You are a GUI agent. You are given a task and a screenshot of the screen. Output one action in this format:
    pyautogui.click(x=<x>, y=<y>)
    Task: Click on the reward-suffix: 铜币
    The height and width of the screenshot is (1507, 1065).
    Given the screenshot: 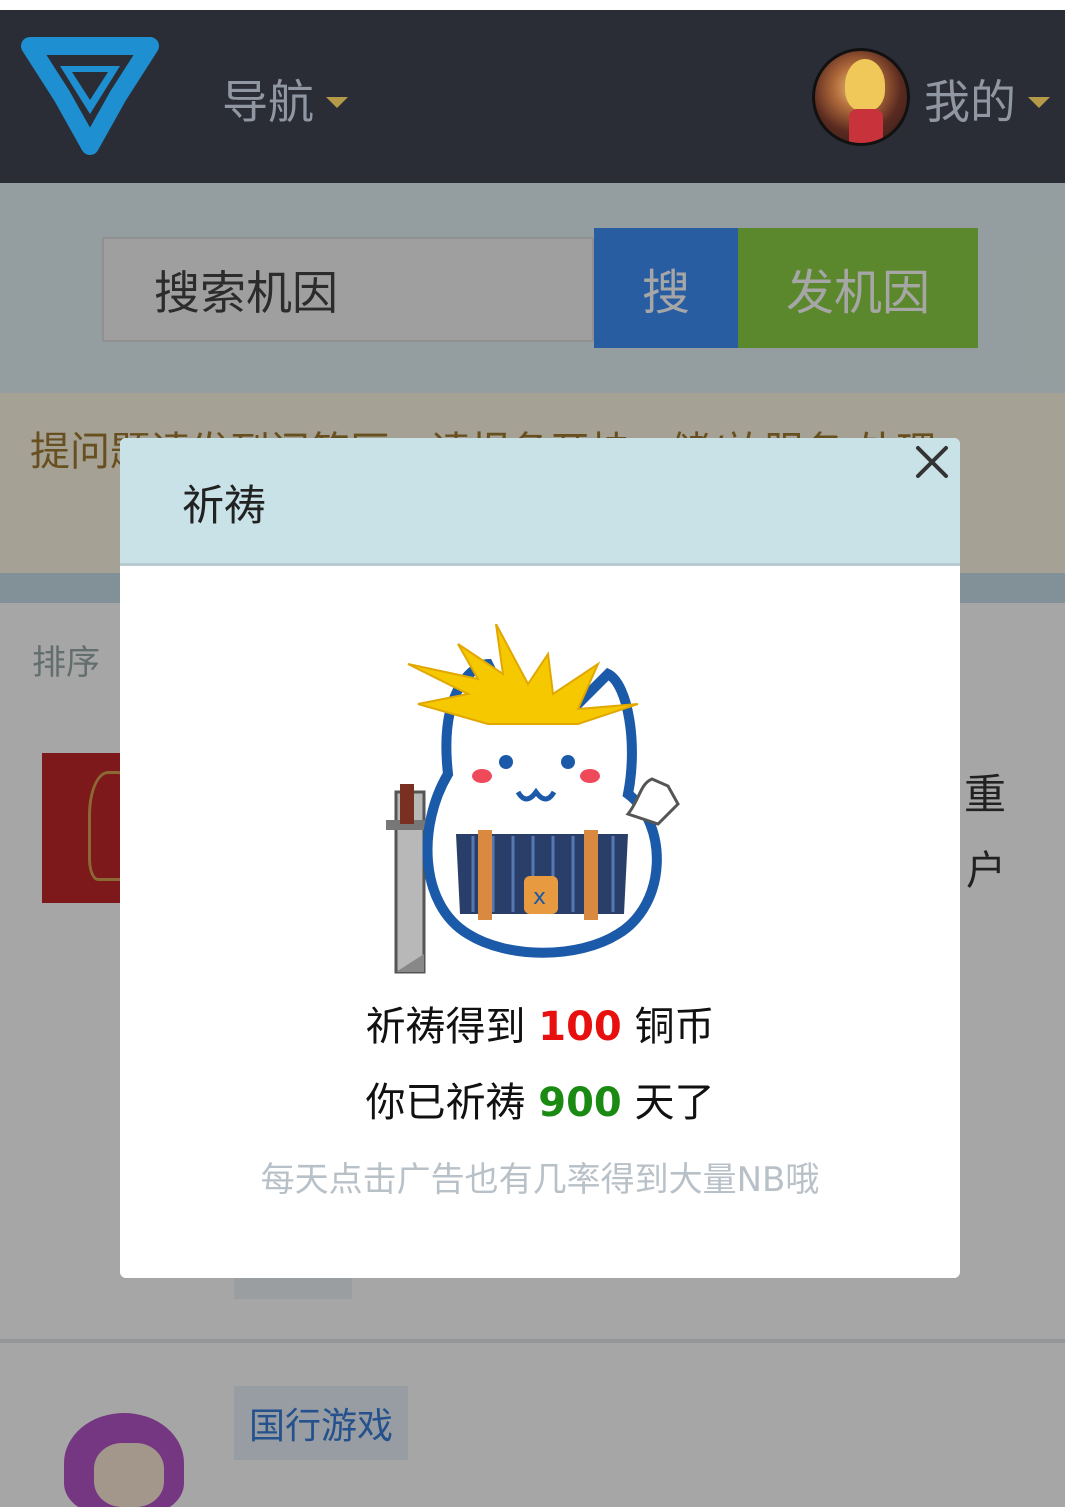 What is the action you would take?
    pyautogui.click(x=674, y=1027)
    